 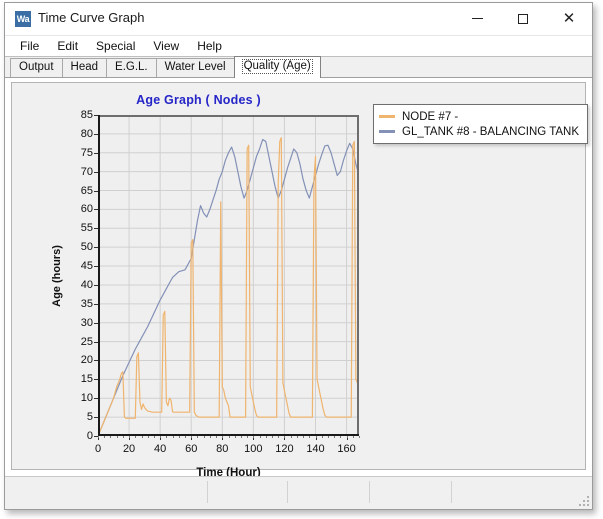 I want to click on y-tick-label: 50, so click(x=86, y=247).